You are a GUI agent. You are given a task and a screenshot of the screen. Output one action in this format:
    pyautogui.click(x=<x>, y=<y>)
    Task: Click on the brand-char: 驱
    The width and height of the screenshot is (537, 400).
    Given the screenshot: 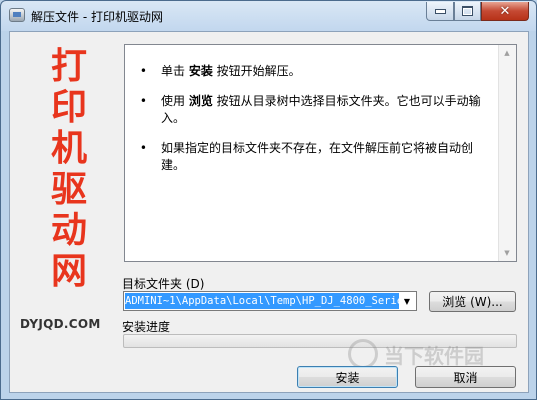 What is the action you would take?
    pyautogui.click(x=68, y=189)
    